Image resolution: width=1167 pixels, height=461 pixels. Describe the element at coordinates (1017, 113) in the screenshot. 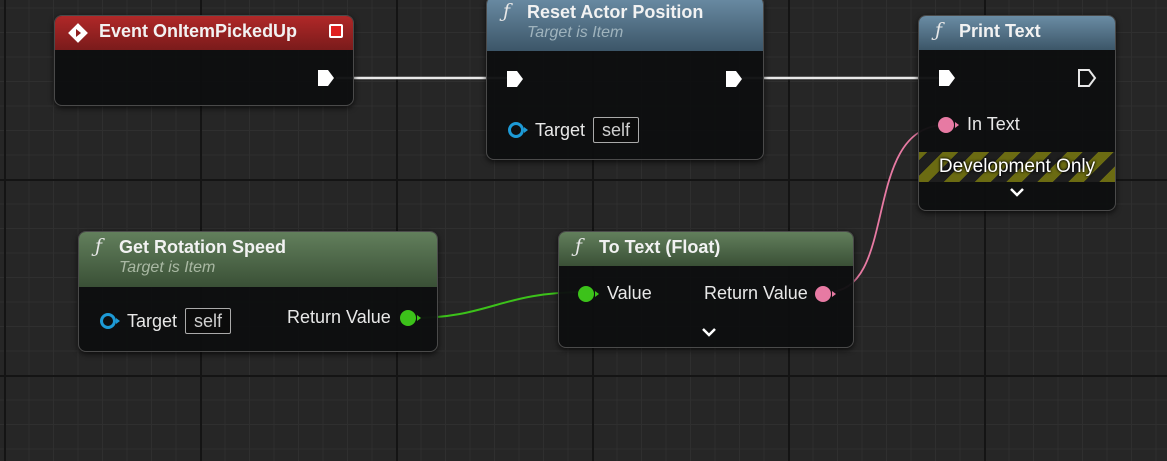

I see `print-text-node: ƒ Print Text In Text Development Only` at that location.